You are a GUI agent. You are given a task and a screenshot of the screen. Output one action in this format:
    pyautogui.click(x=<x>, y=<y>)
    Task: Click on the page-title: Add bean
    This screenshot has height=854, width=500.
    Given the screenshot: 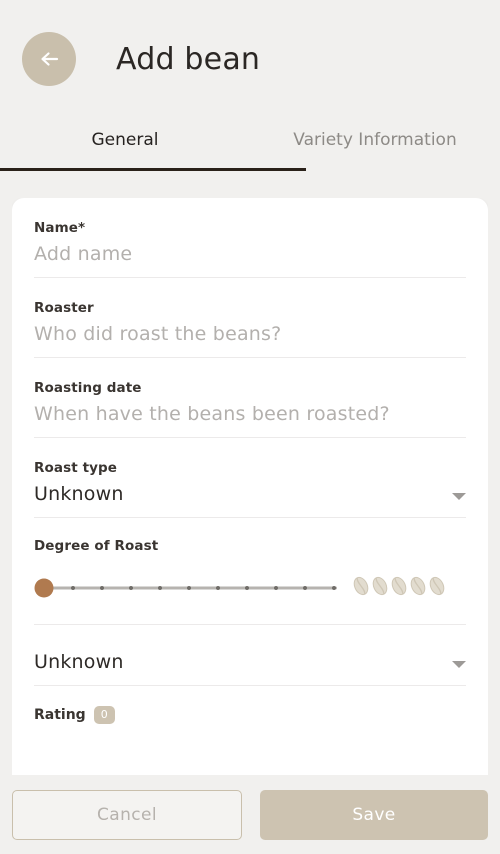 What is the action you would take?
    pyautogui.click(x=188, y=59)
    